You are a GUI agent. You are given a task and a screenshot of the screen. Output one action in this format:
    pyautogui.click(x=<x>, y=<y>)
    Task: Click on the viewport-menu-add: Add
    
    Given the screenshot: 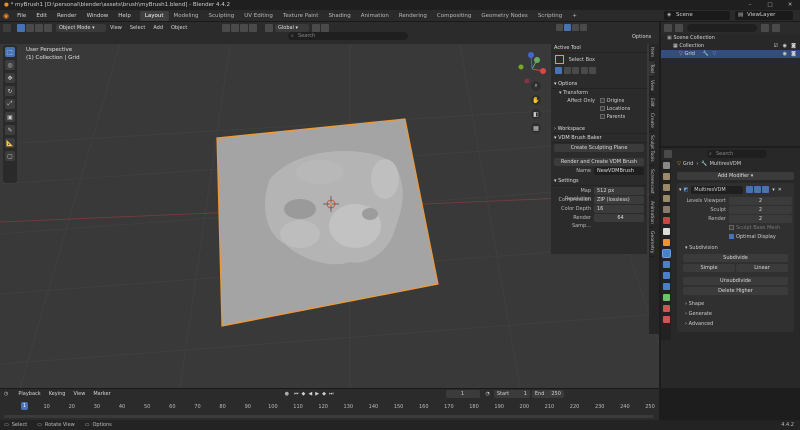 What is the action you would take?
    pyautogui.click(x=158, y=28)
    